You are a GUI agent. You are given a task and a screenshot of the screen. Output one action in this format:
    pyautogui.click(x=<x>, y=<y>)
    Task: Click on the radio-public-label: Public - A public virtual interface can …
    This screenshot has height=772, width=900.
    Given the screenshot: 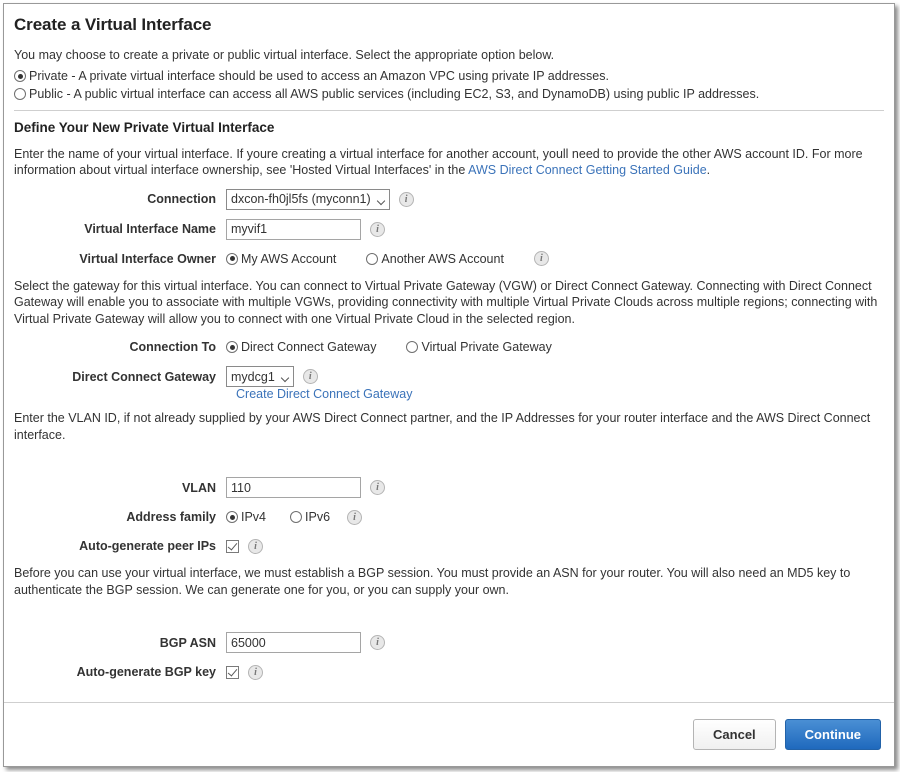 What is the action you would take?
    pyautogui.click(x=394, y=93)
    